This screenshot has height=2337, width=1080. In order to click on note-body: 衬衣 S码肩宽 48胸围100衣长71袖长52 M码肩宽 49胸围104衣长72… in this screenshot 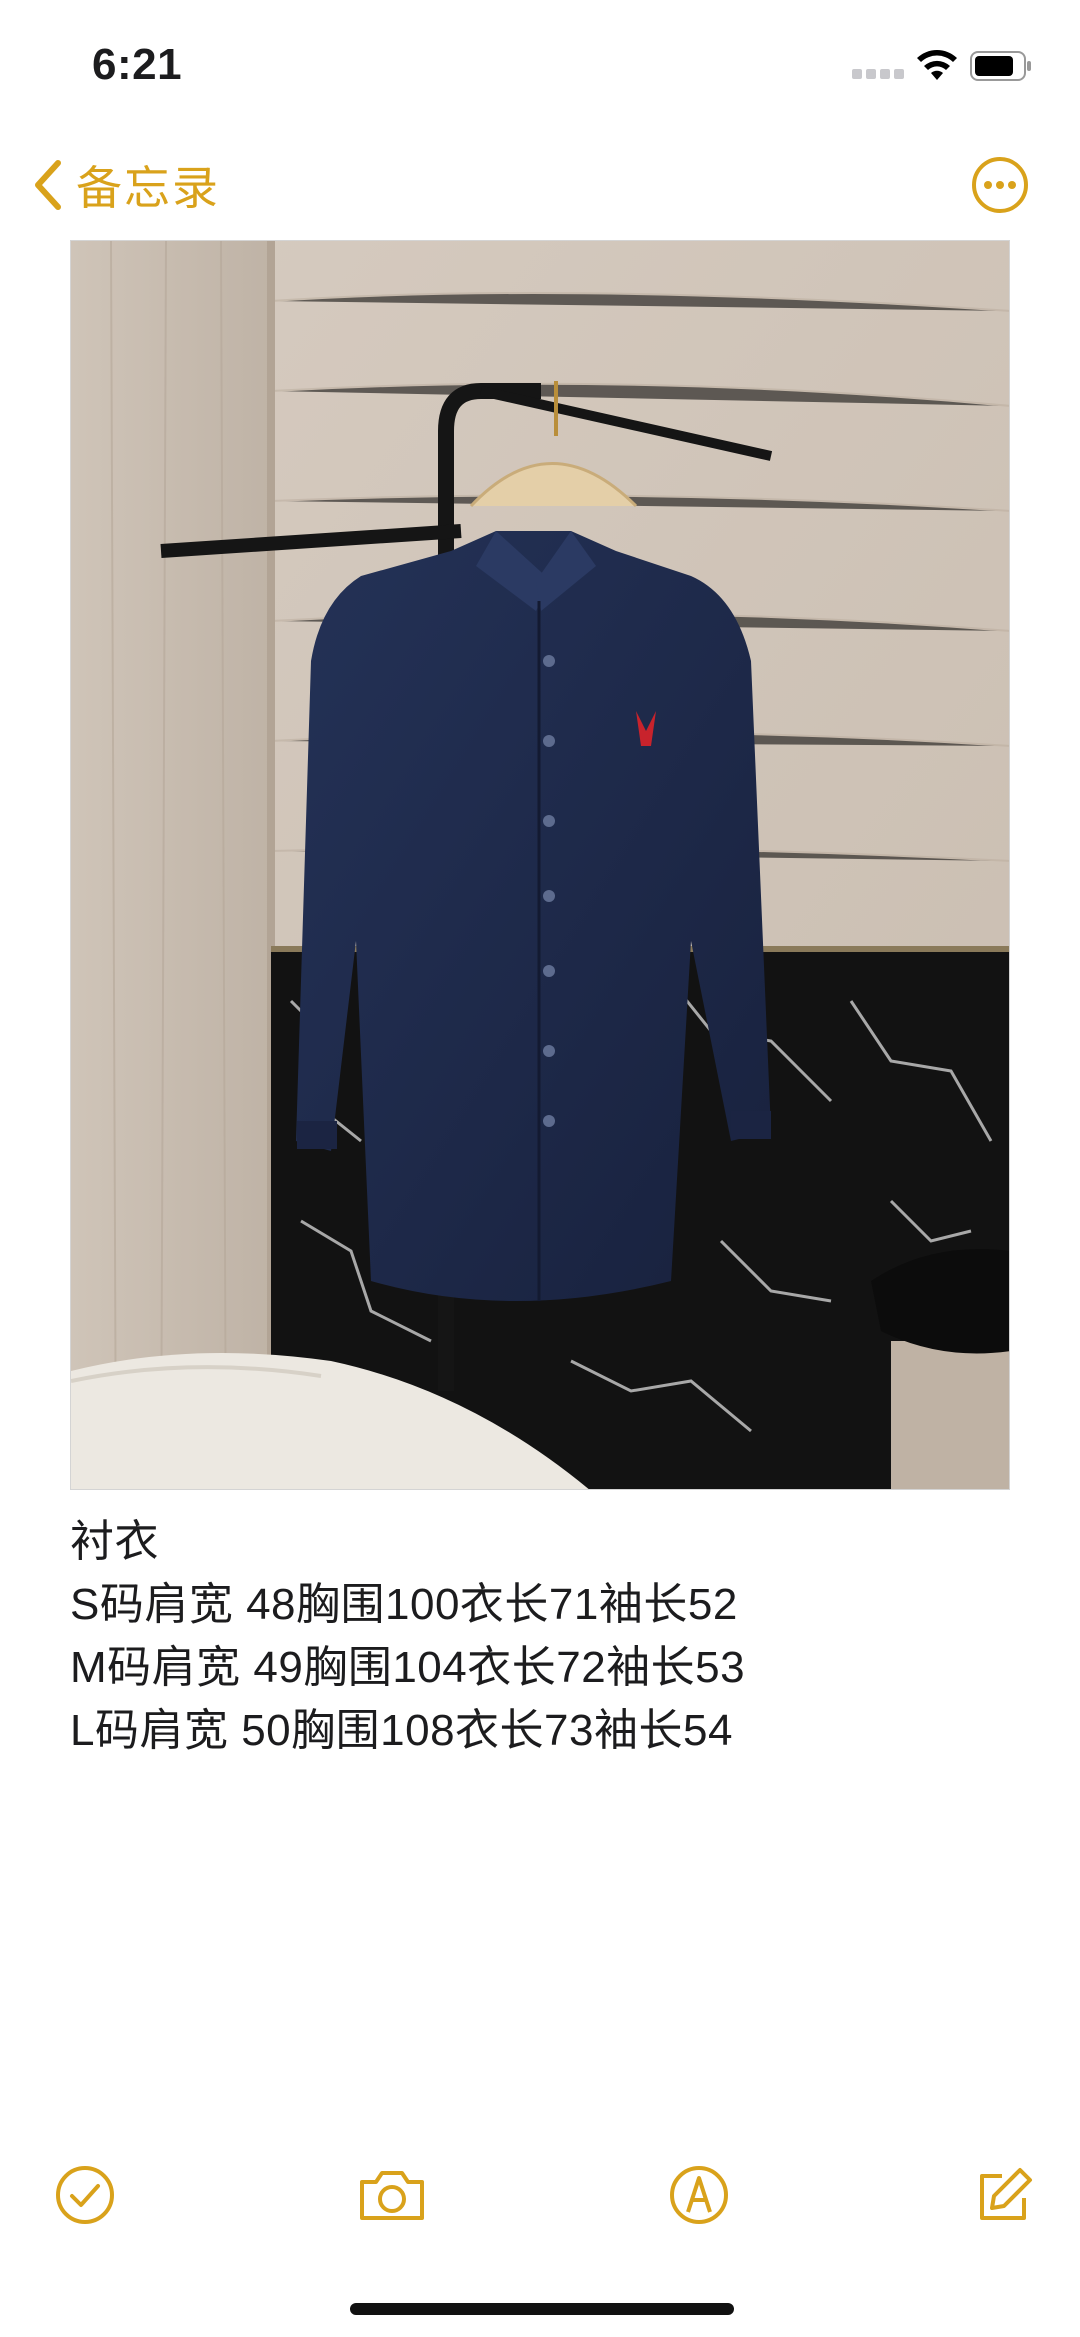, I will do `click(540, 1636)`.